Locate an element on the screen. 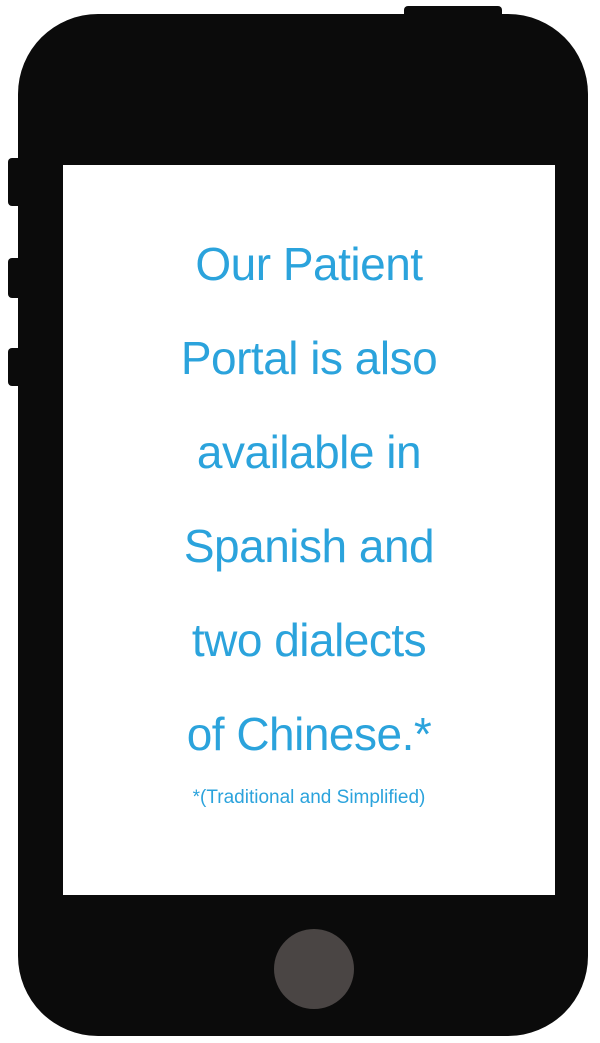 This screenshot has width=600, height=1043. footnote: *(Traditional and Simplified) is located at coordinates (309, 797).